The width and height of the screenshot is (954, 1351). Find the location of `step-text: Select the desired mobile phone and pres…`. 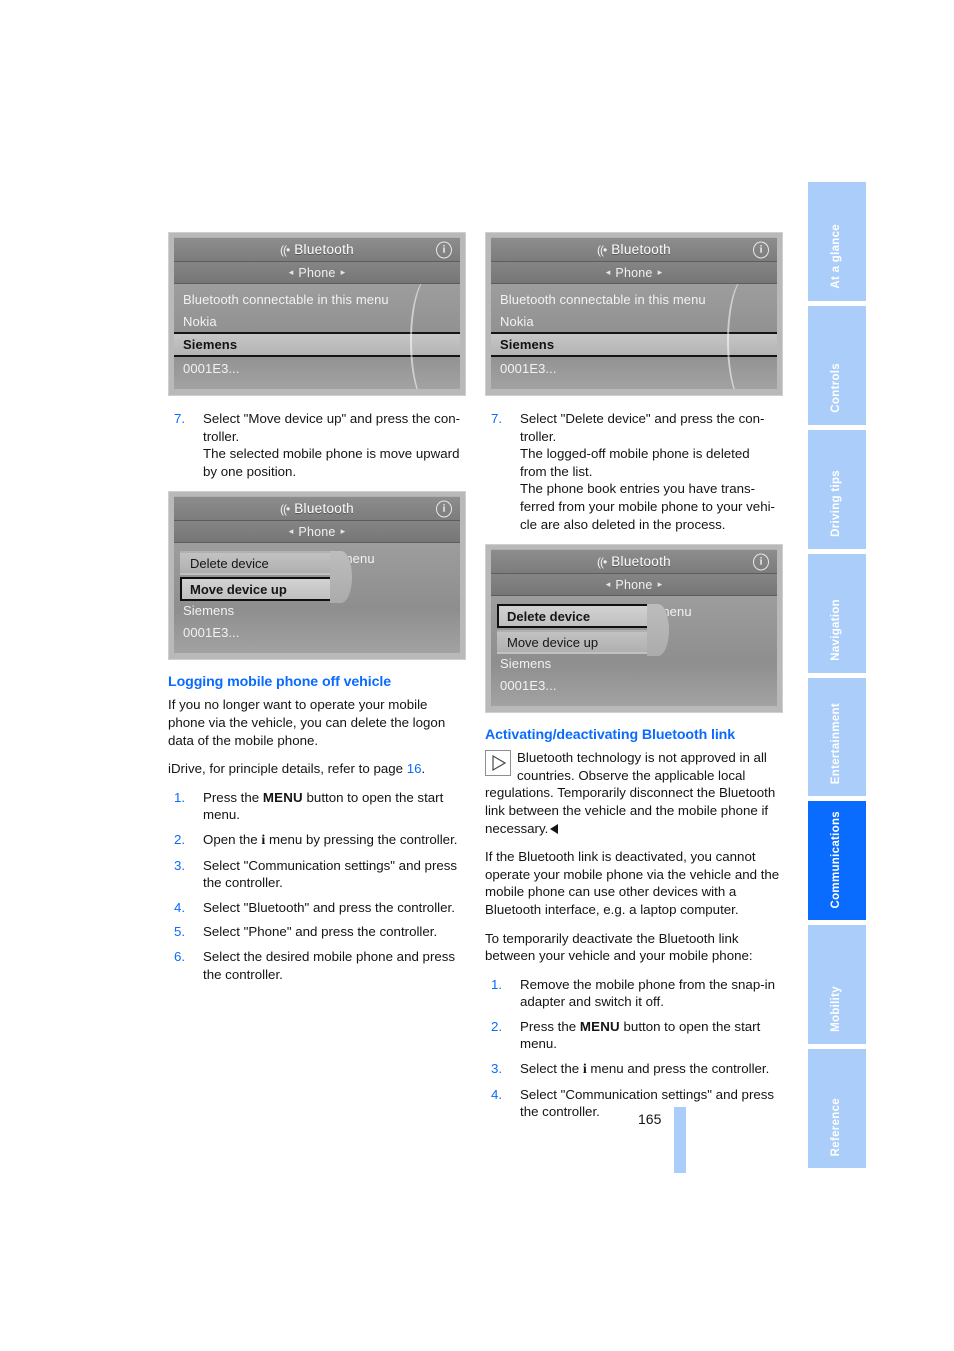

step-text: Select the desired mobile phone and pres… is located at coordinates (329, 965).